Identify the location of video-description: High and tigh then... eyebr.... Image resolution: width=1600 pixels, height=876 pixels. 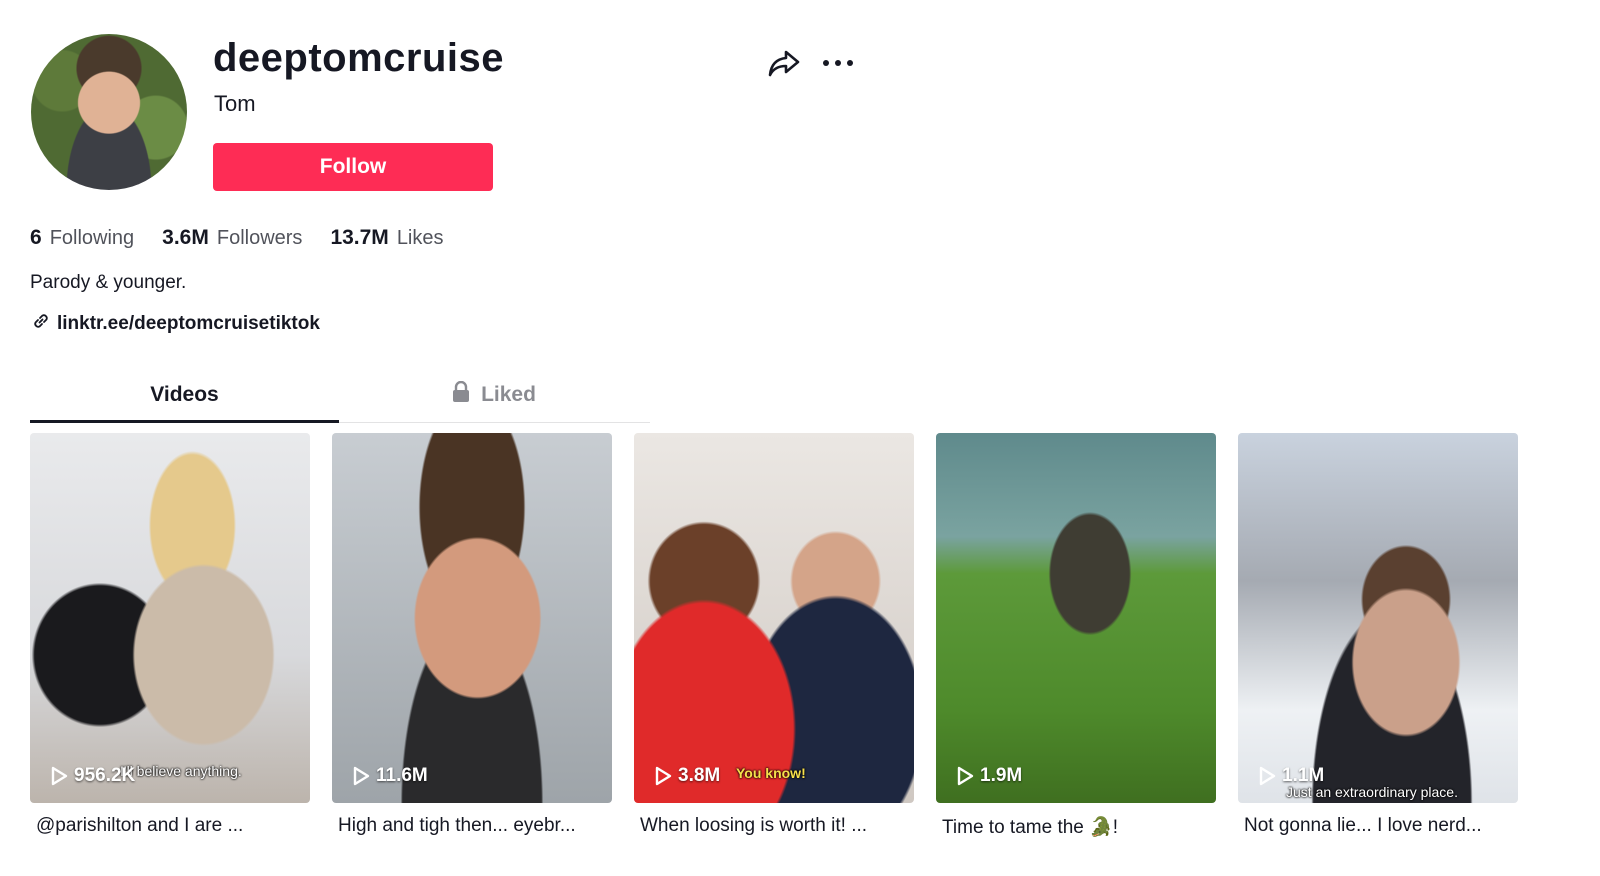
(457, 825).